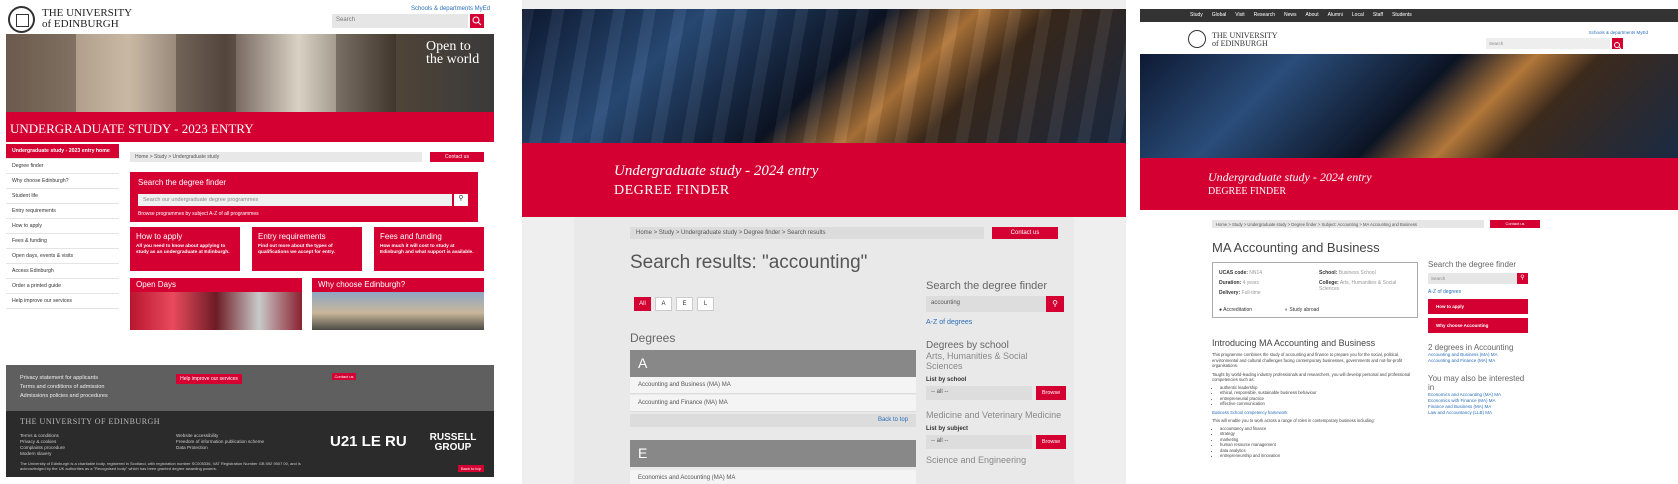 This screenshot has height=484, width=1678. What do you see at coordinates (42, 454) in the screenshot?
I see `legal-link: Modern slavery` at bounding box center [42, 454].